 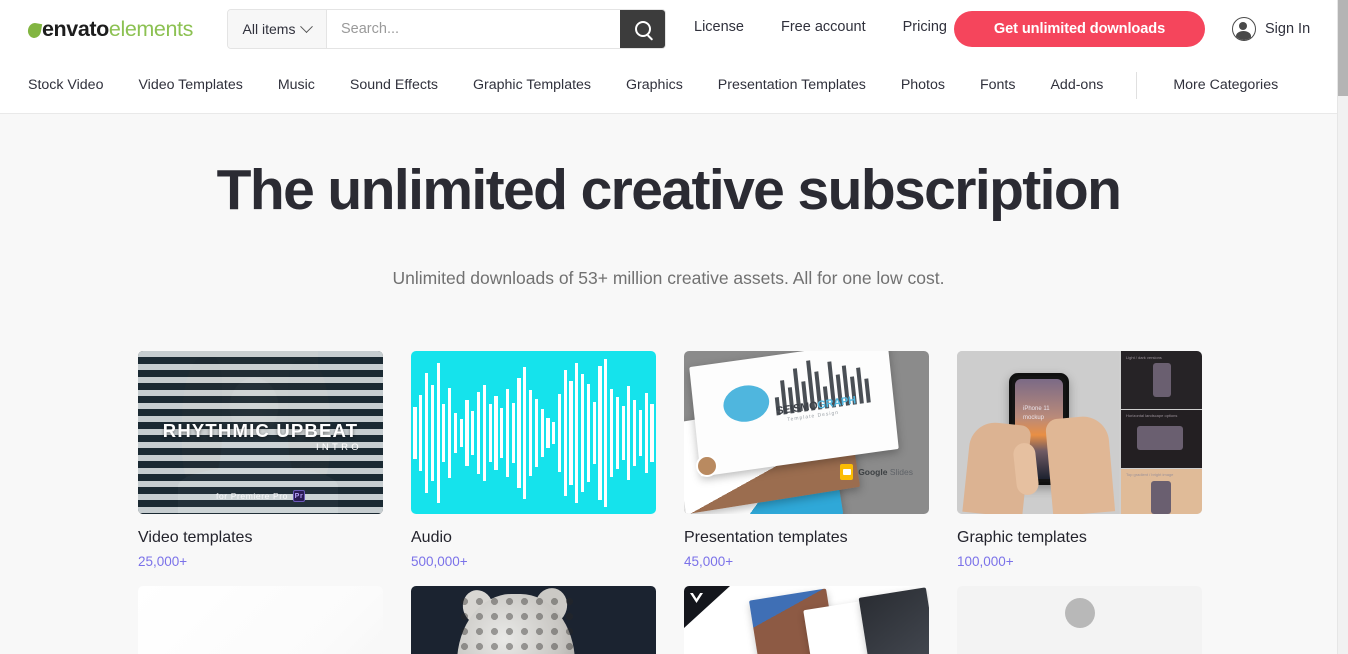 I want to click on audio-waveform-icon, so click(x=533, y=432).